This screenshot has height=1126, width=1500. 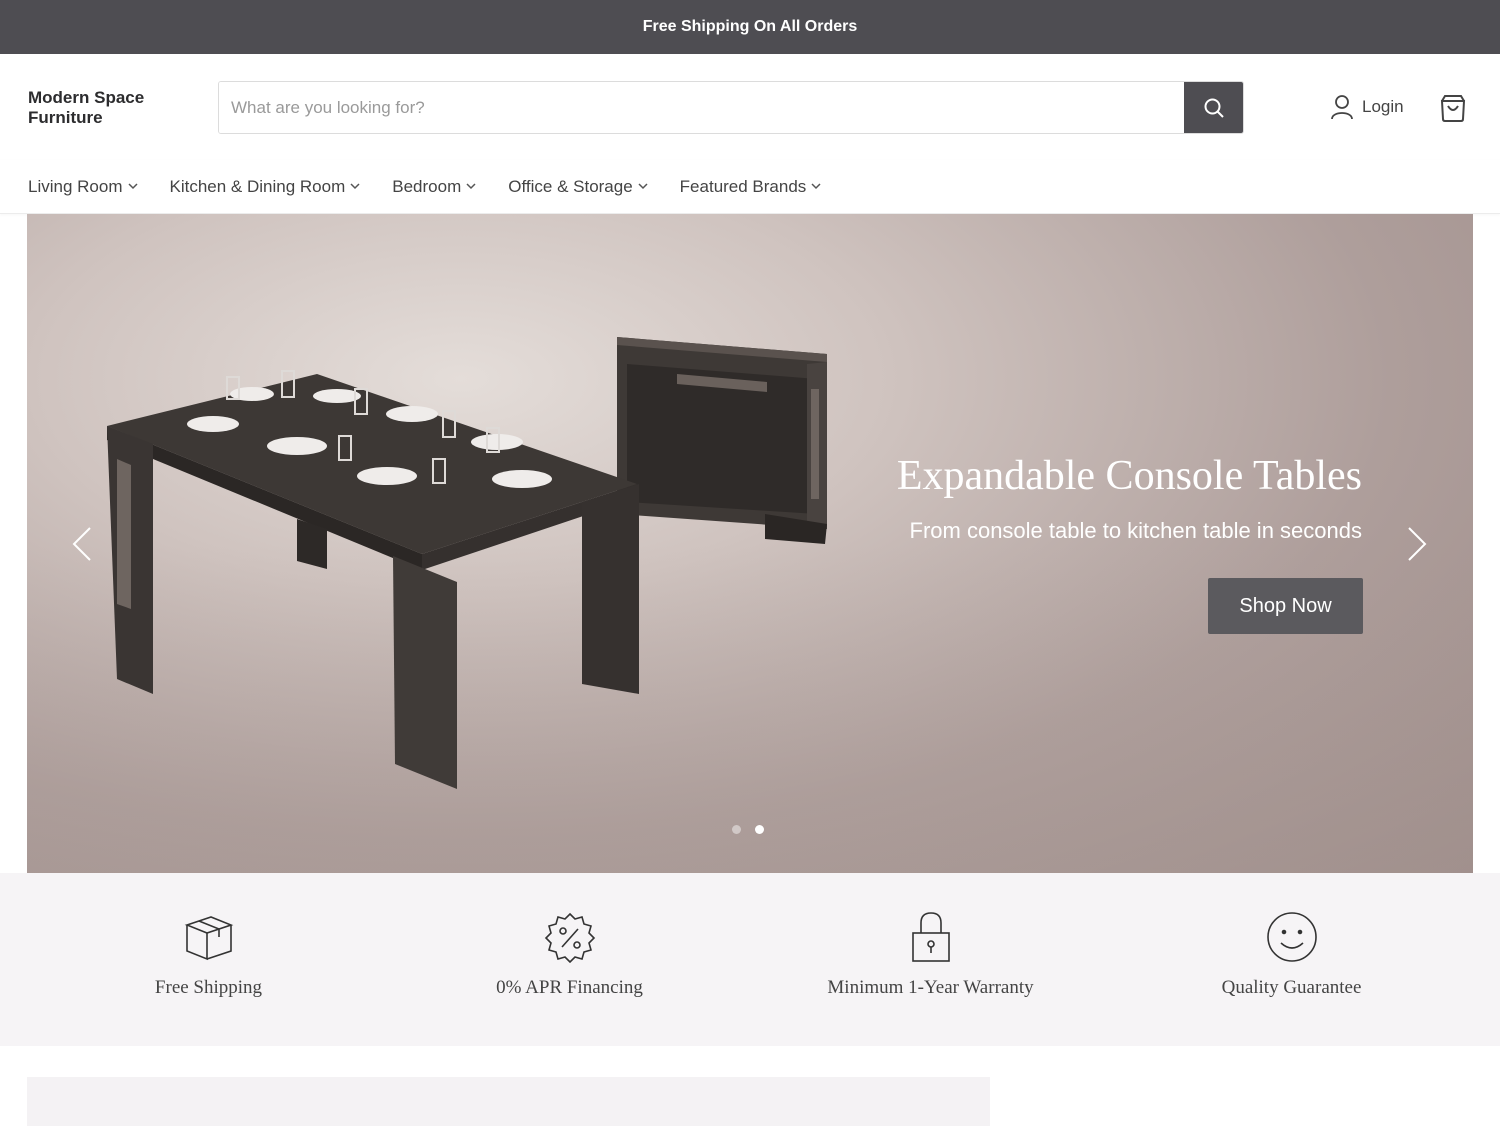 I want to click on feature-label: Free Shipping, so click(x=208, y=987).